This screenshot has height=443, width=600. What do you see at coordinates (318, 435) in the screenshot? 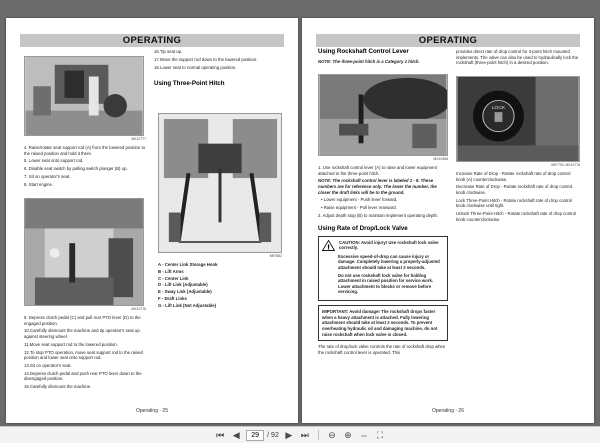
I see `toolbar-separator` at bounding box center [318, 435].